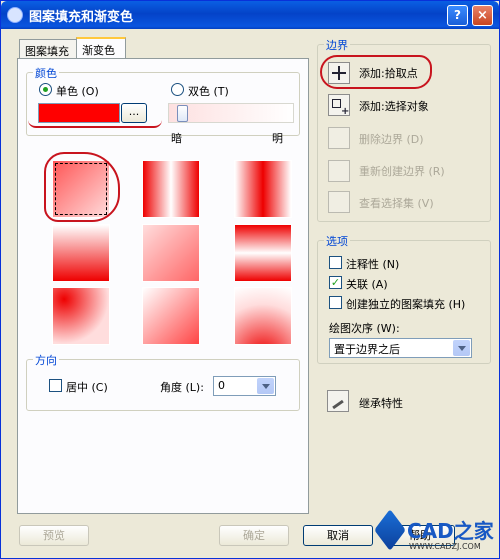 The height and width of the screenshot is (559, 500). Describe the element at coordinates (182, 113) in the screenshot. I see `slider-thumb` at that location.